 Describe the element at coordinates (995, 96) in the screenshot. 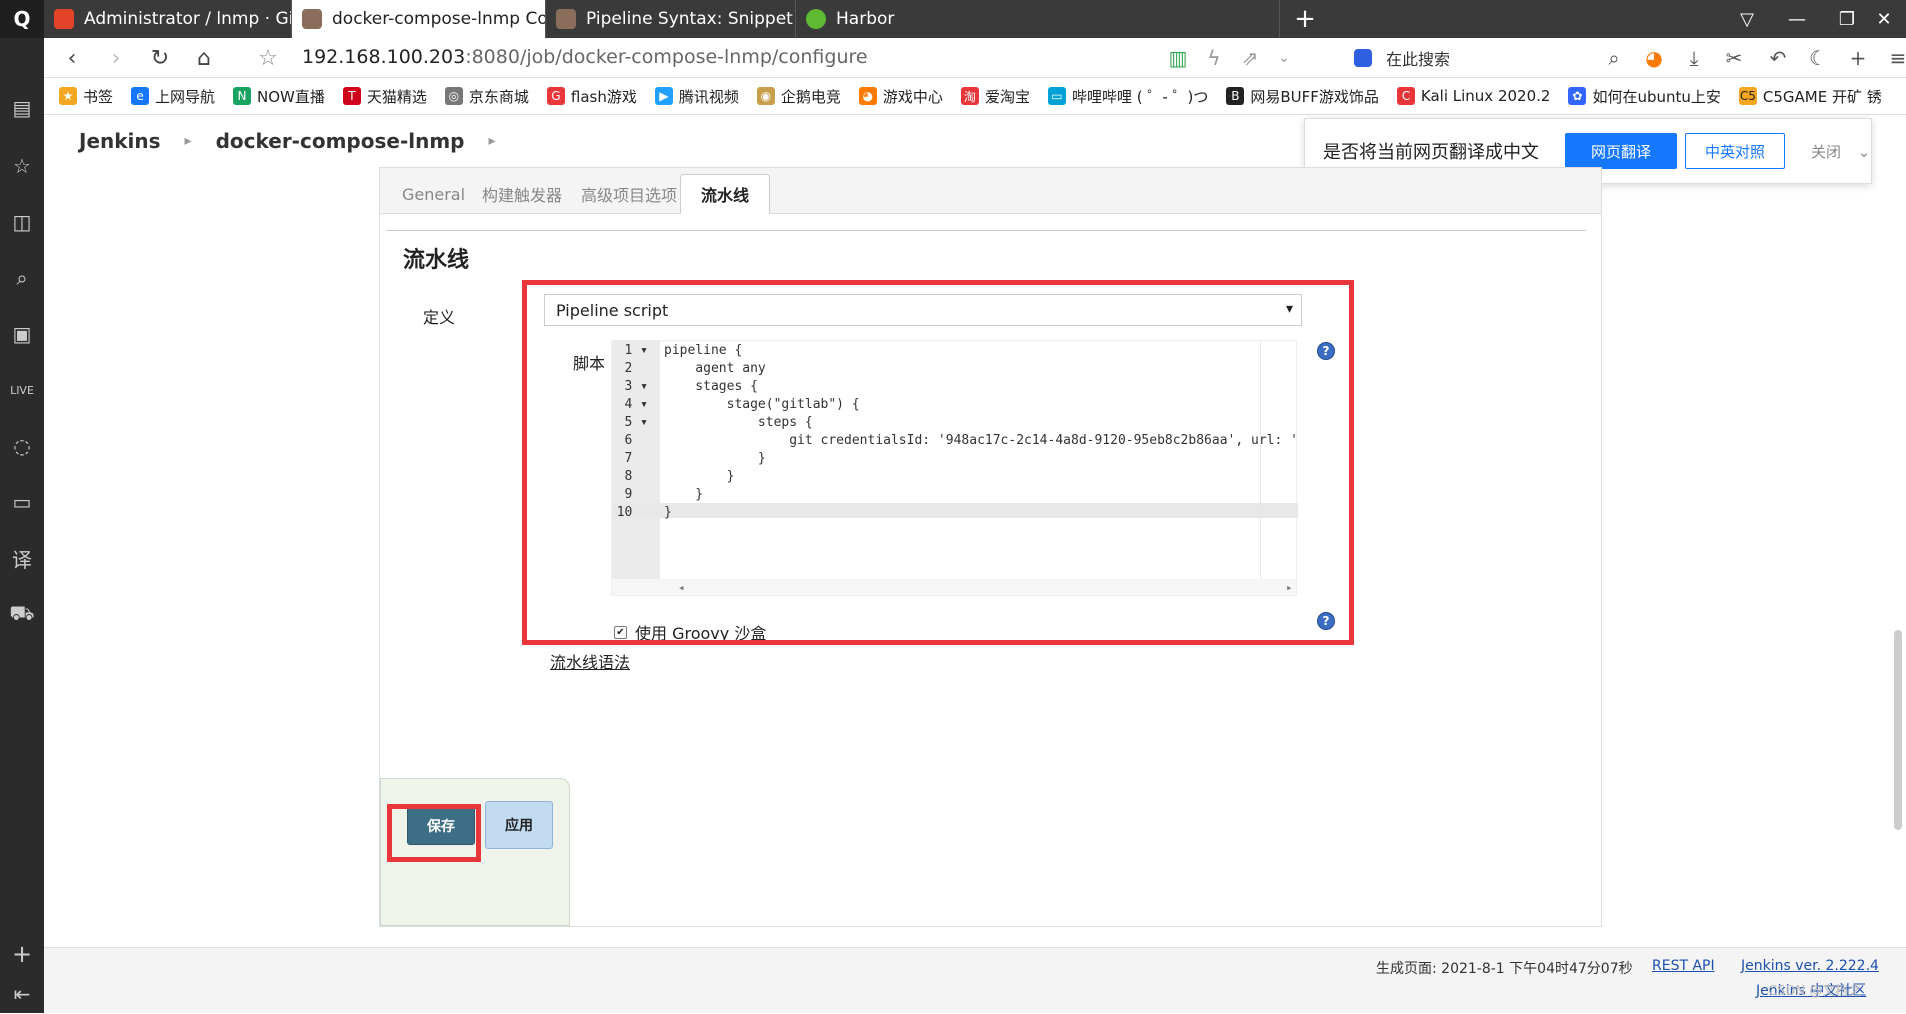

I see `bookmark-item: 淘爱淘宝` at that location.